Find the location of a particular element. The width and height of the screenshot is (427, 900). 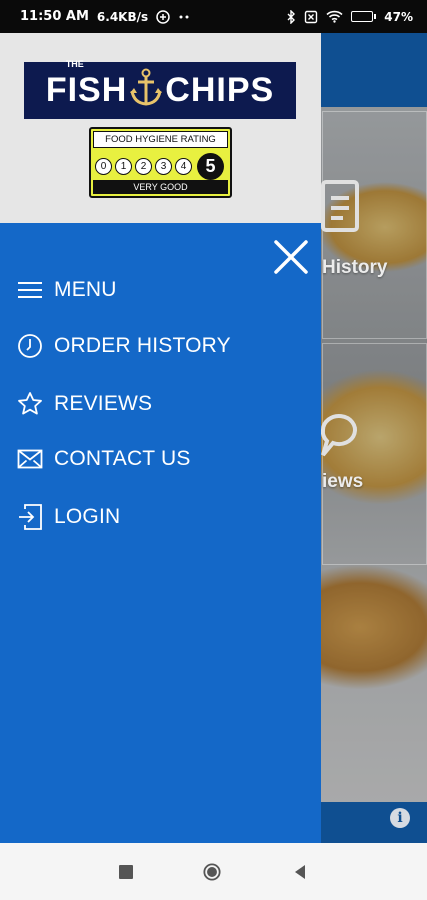

hygiene-score-2: 2 is located at coordinates (143, 166).